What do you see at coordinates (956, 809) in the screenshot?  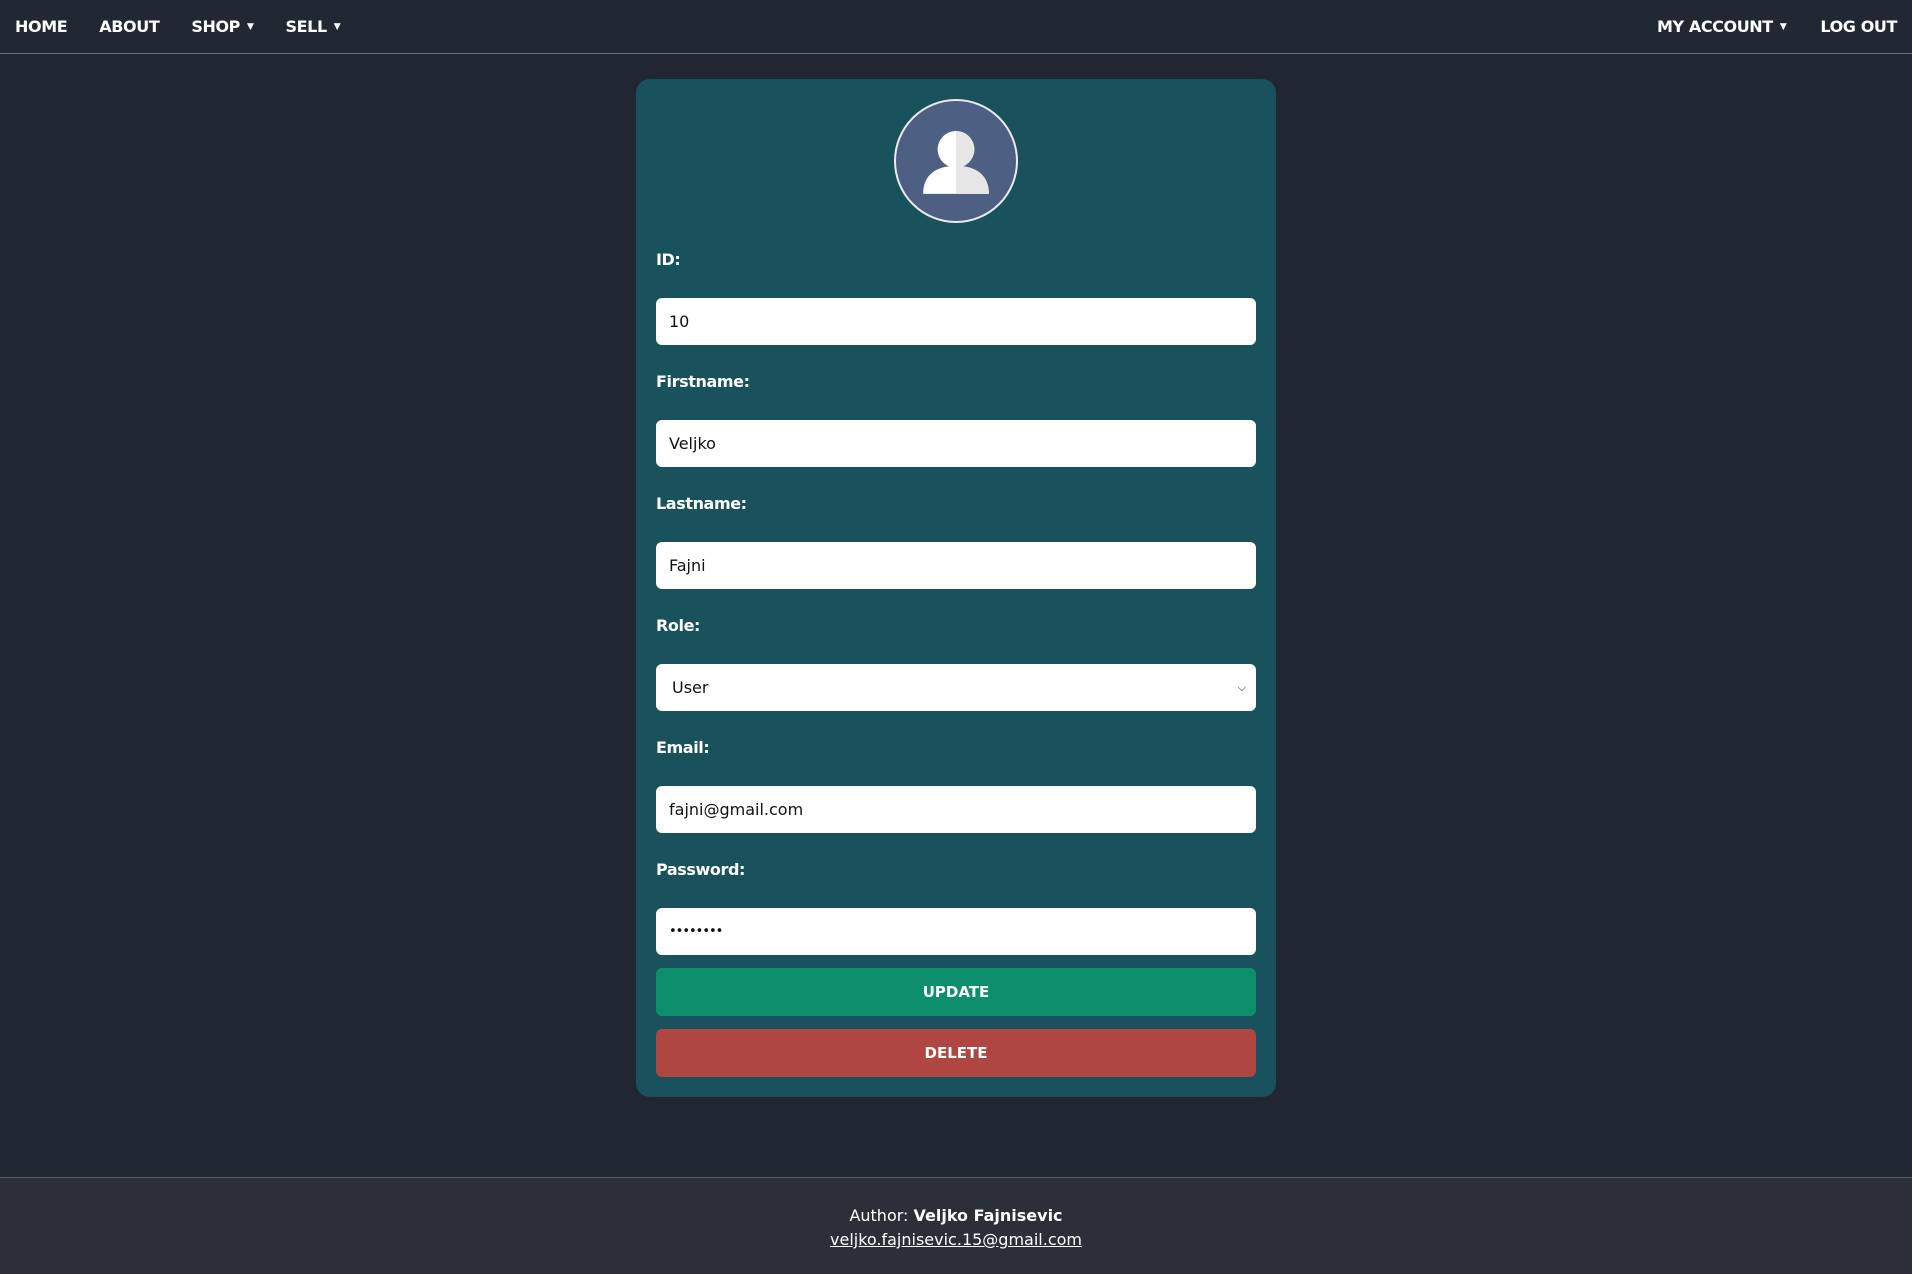 I see `email-field: fajni@gmail.com` at bounding box center [956, 809].